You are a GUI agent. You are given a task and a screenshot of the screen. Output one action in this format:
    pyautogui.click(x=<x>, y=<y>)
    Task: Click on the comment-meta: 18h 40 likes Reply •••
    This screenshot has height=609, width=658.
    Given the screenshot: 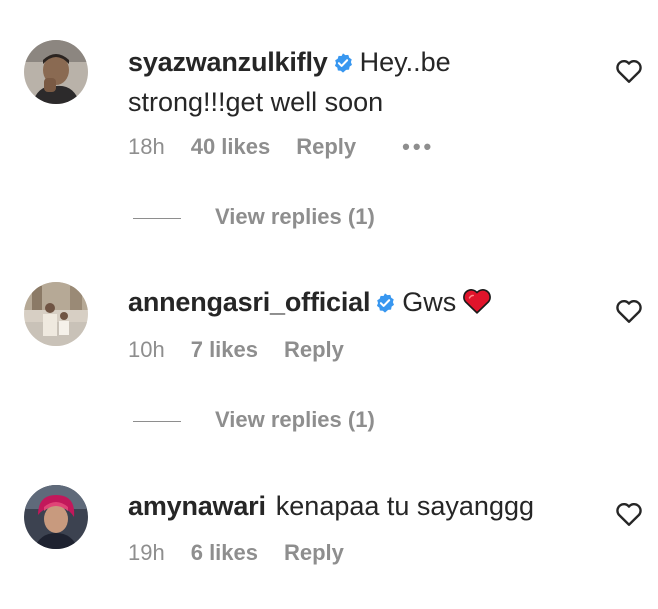 What is the action you would take?
    pyautogui.click(x=281, y=147)
    